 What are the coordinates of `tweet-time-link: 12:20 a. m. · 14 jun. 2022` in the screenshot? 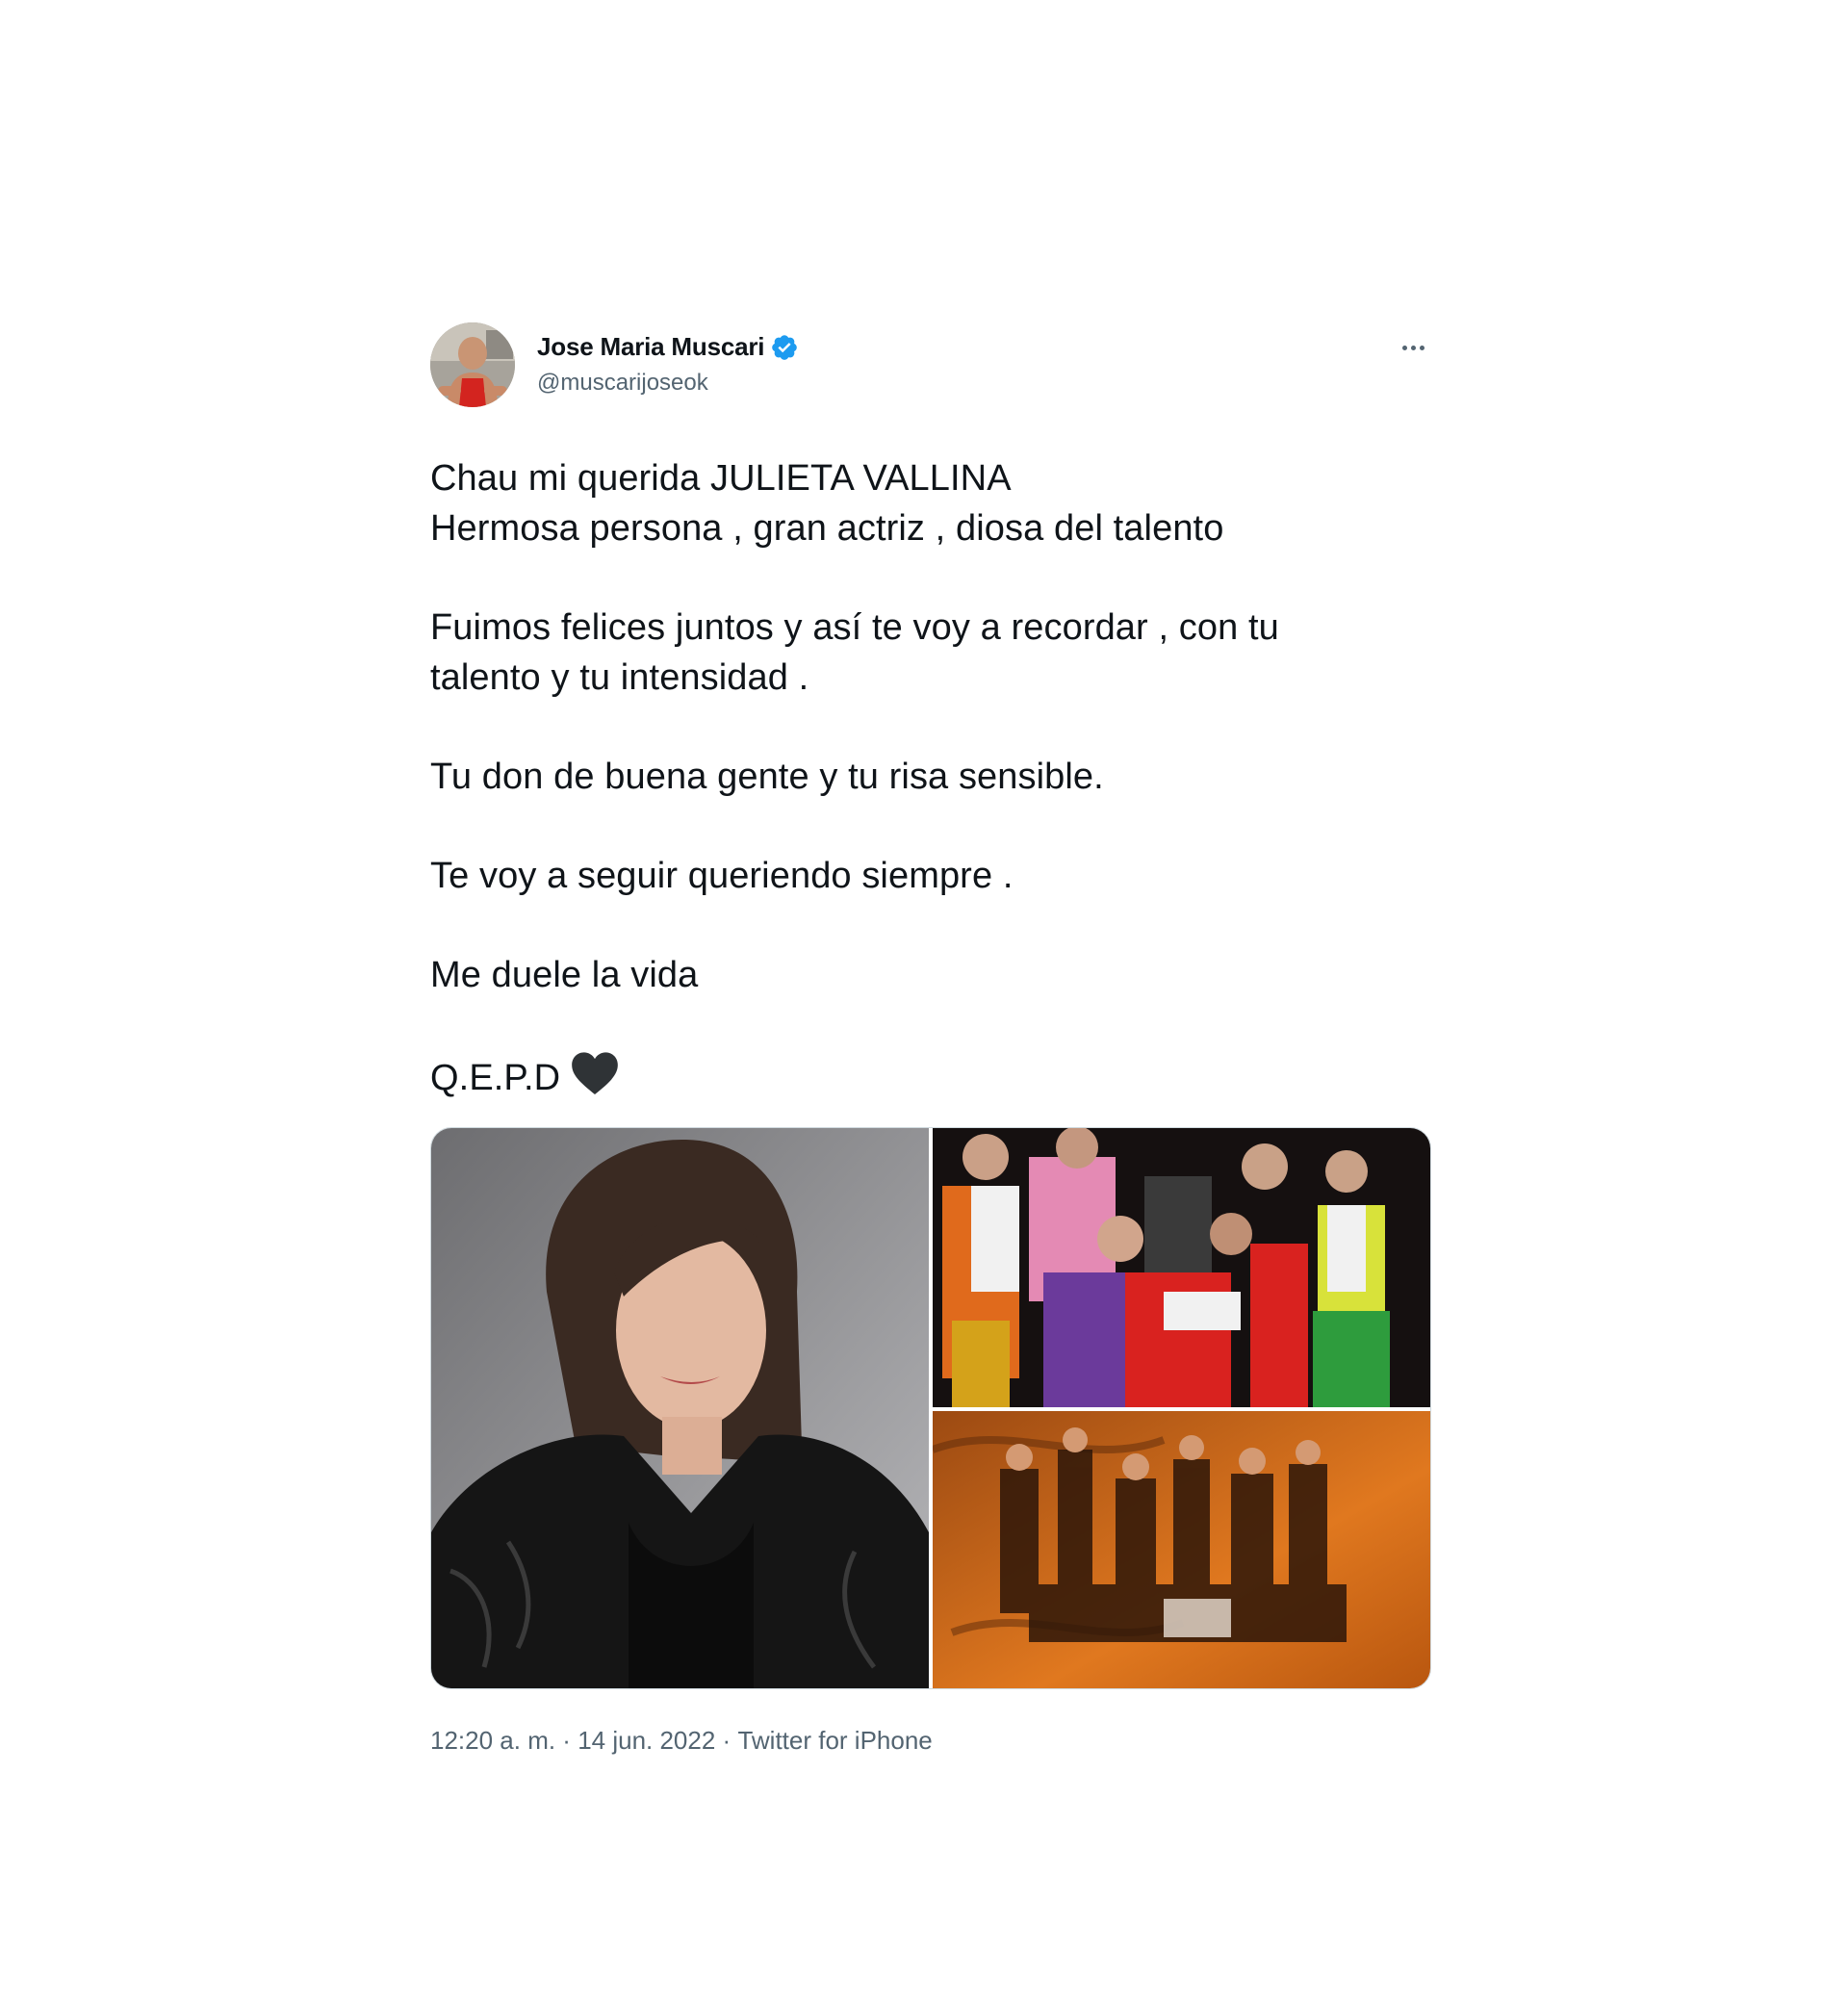 It's located at (572, 1741).